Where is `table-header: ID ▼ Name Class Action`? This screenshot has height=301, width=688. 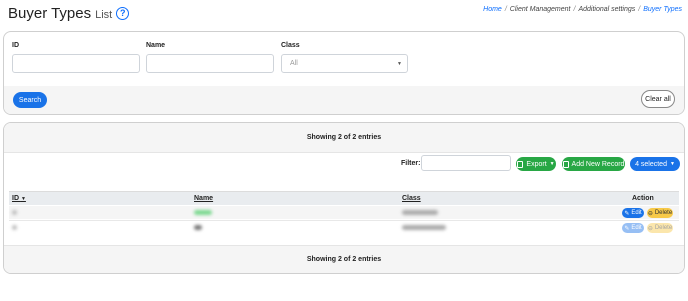 table-header: ID ▼ Name Class Action is located at coordinates (344, 198).